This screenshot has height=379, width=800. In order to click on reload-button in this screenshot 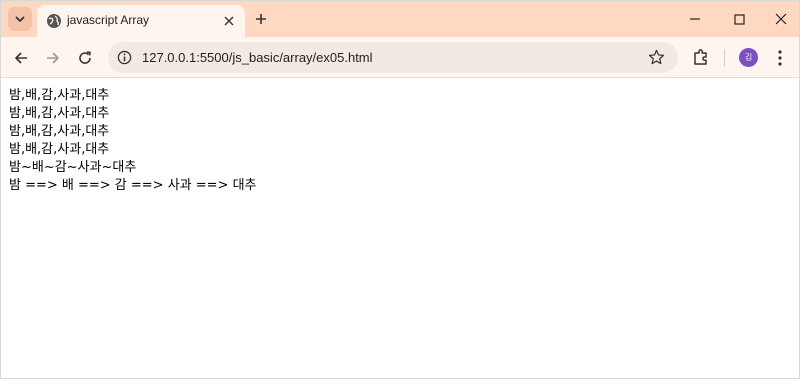, I will do `click(85, 58)`.